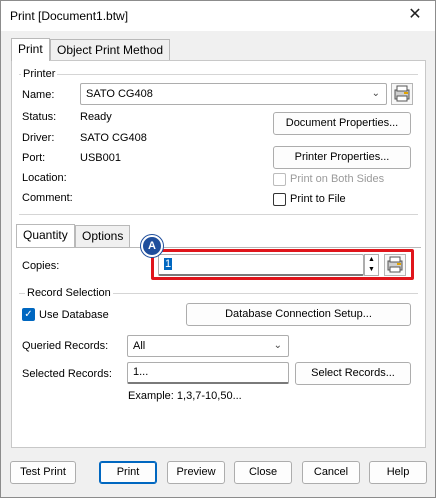  I want to click on printer-settings-button, so click(402, 94).